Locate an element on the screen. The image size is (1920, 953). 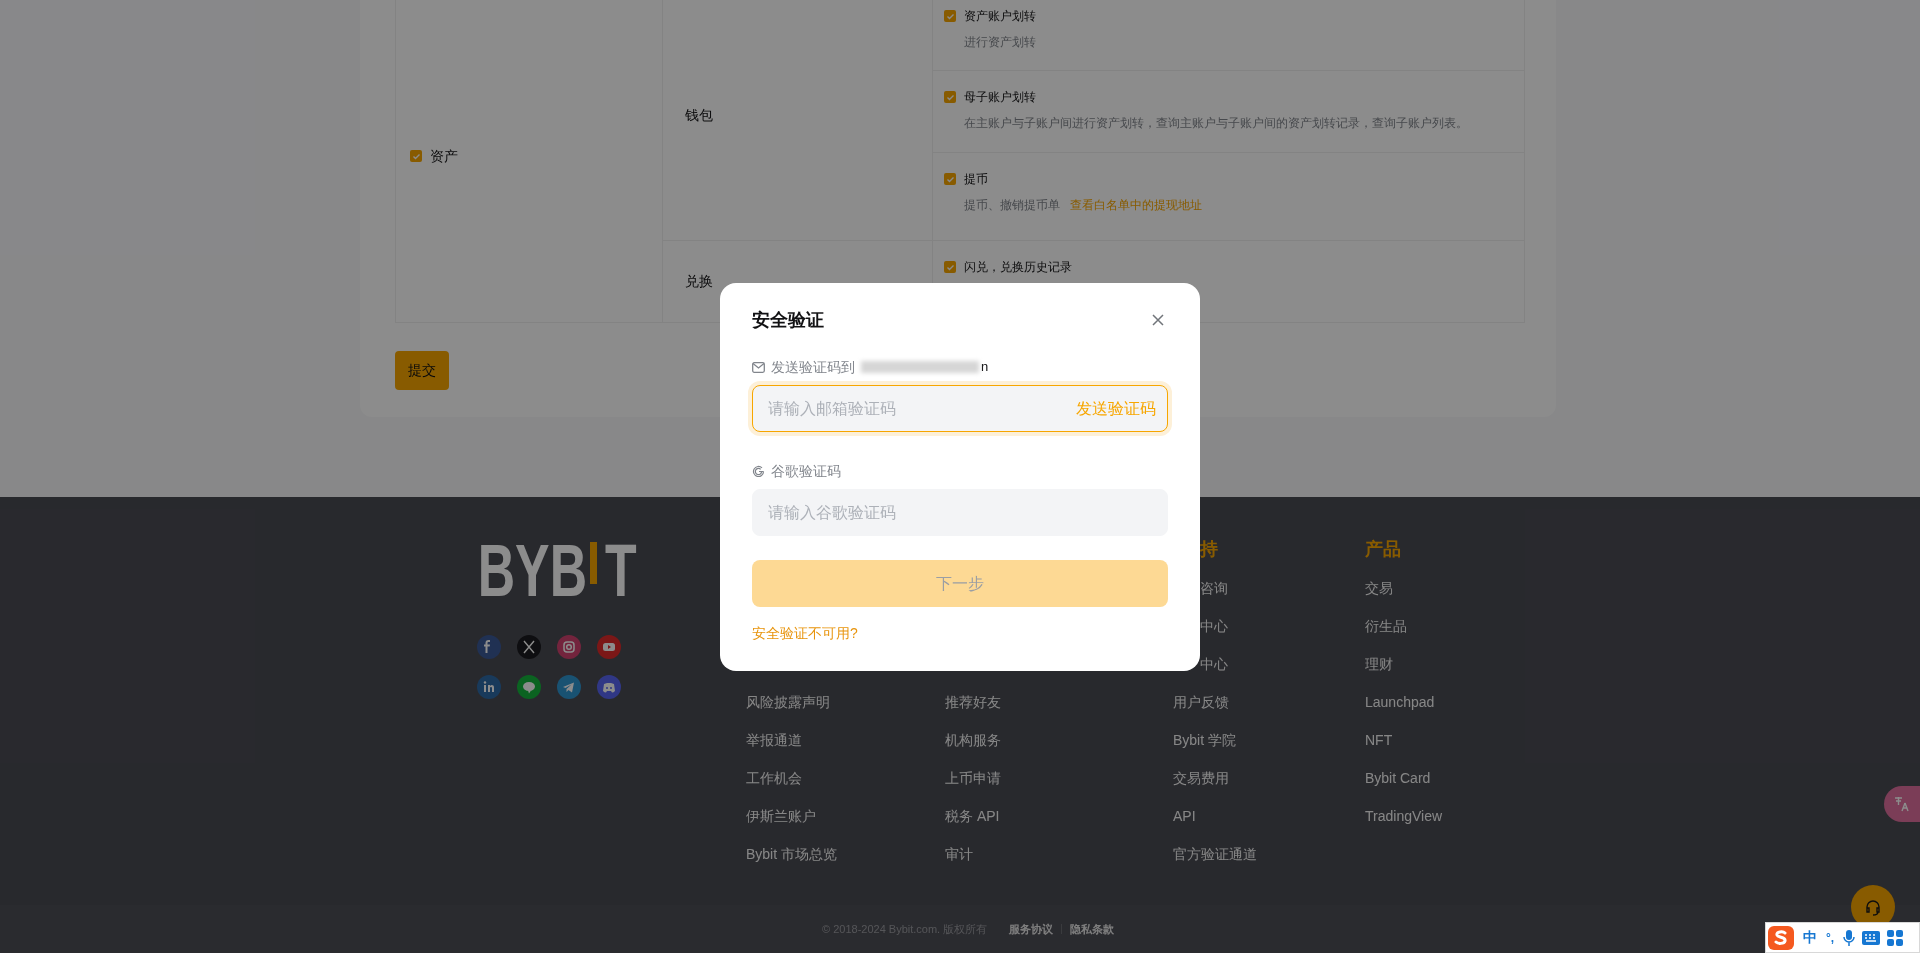
footer-link: API is located at coordinates (1184, 816).